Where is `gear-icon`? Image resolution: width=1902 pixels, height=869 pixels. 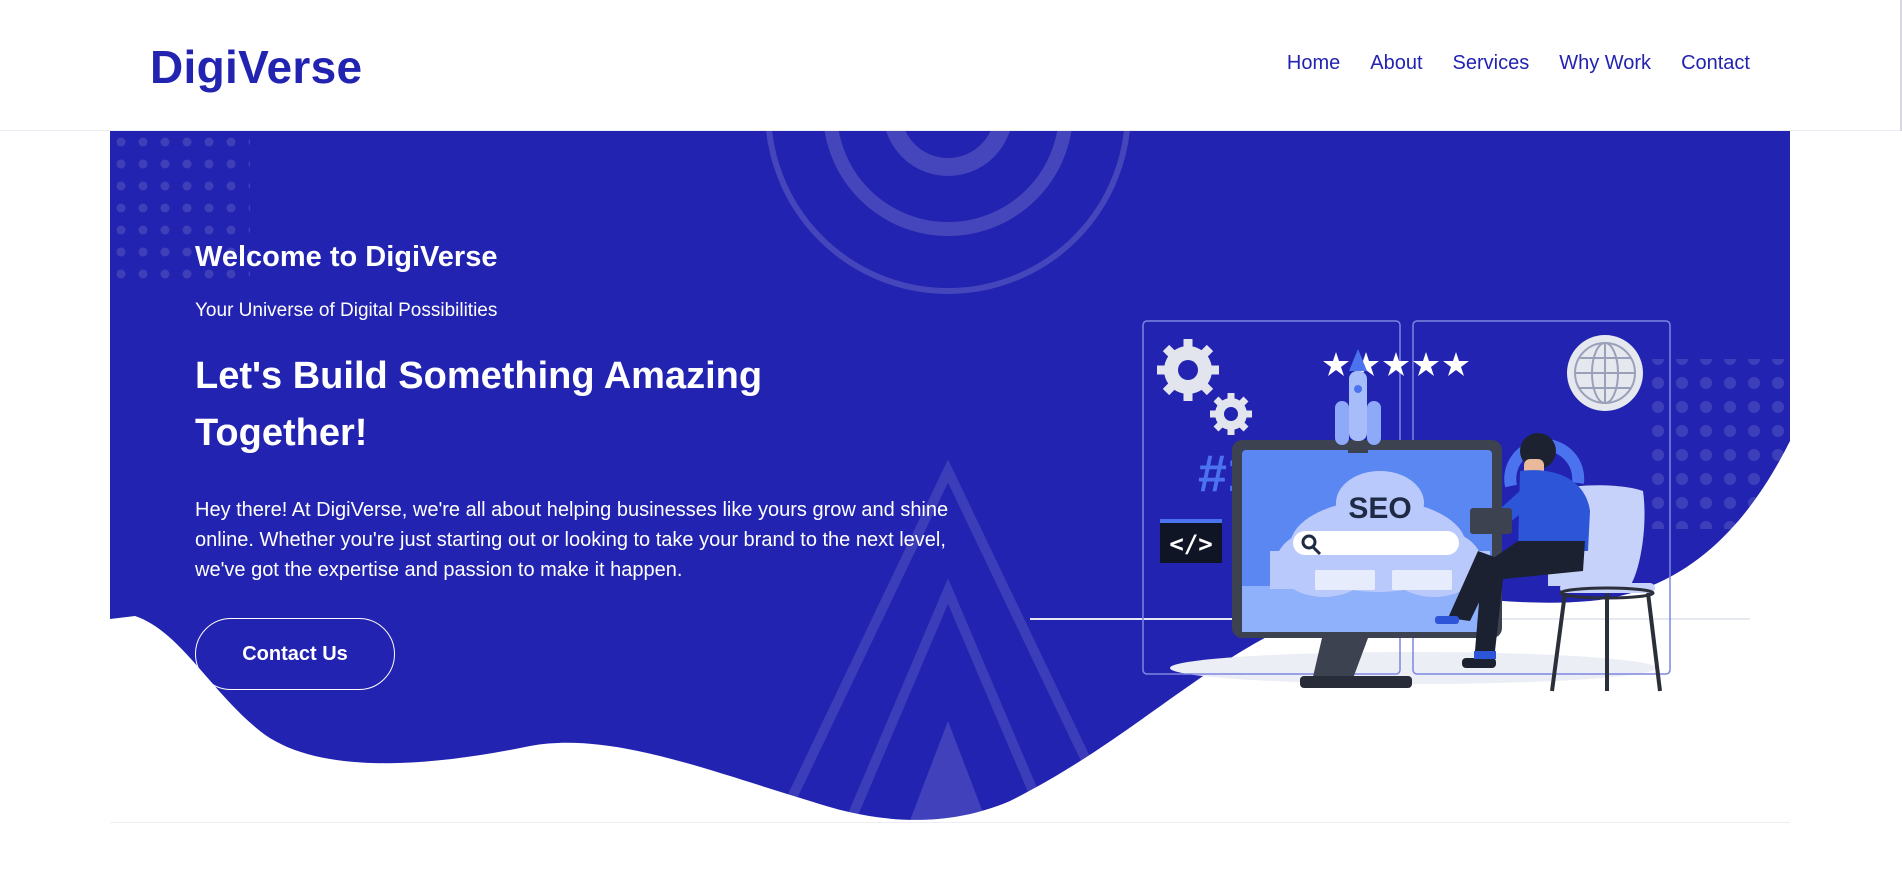 gear-icon is located at coordinates (1204, 387).